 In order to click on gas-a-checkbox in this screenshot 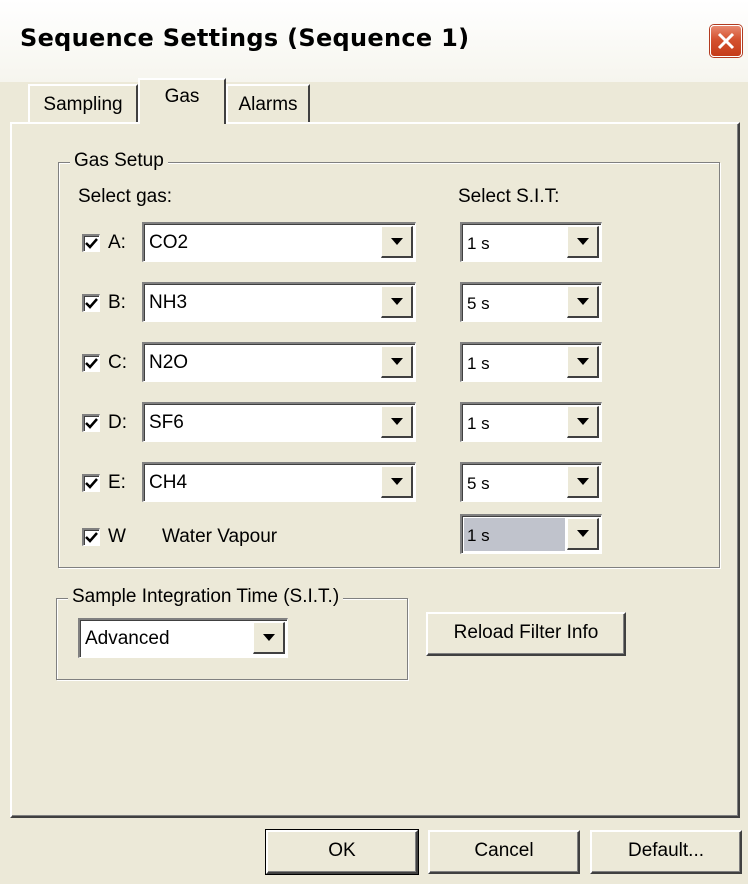, I will do `click(91, 243)`.